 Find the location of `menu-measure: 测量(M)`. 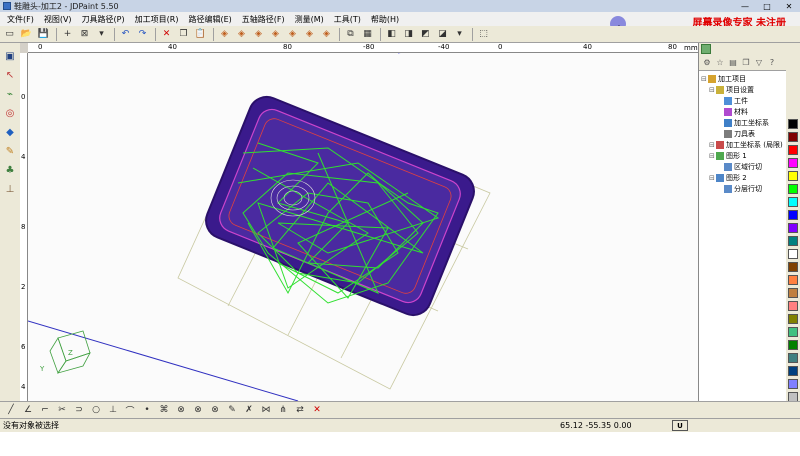

menu-measure: 测量(M) is located at coordinates (309, 19).